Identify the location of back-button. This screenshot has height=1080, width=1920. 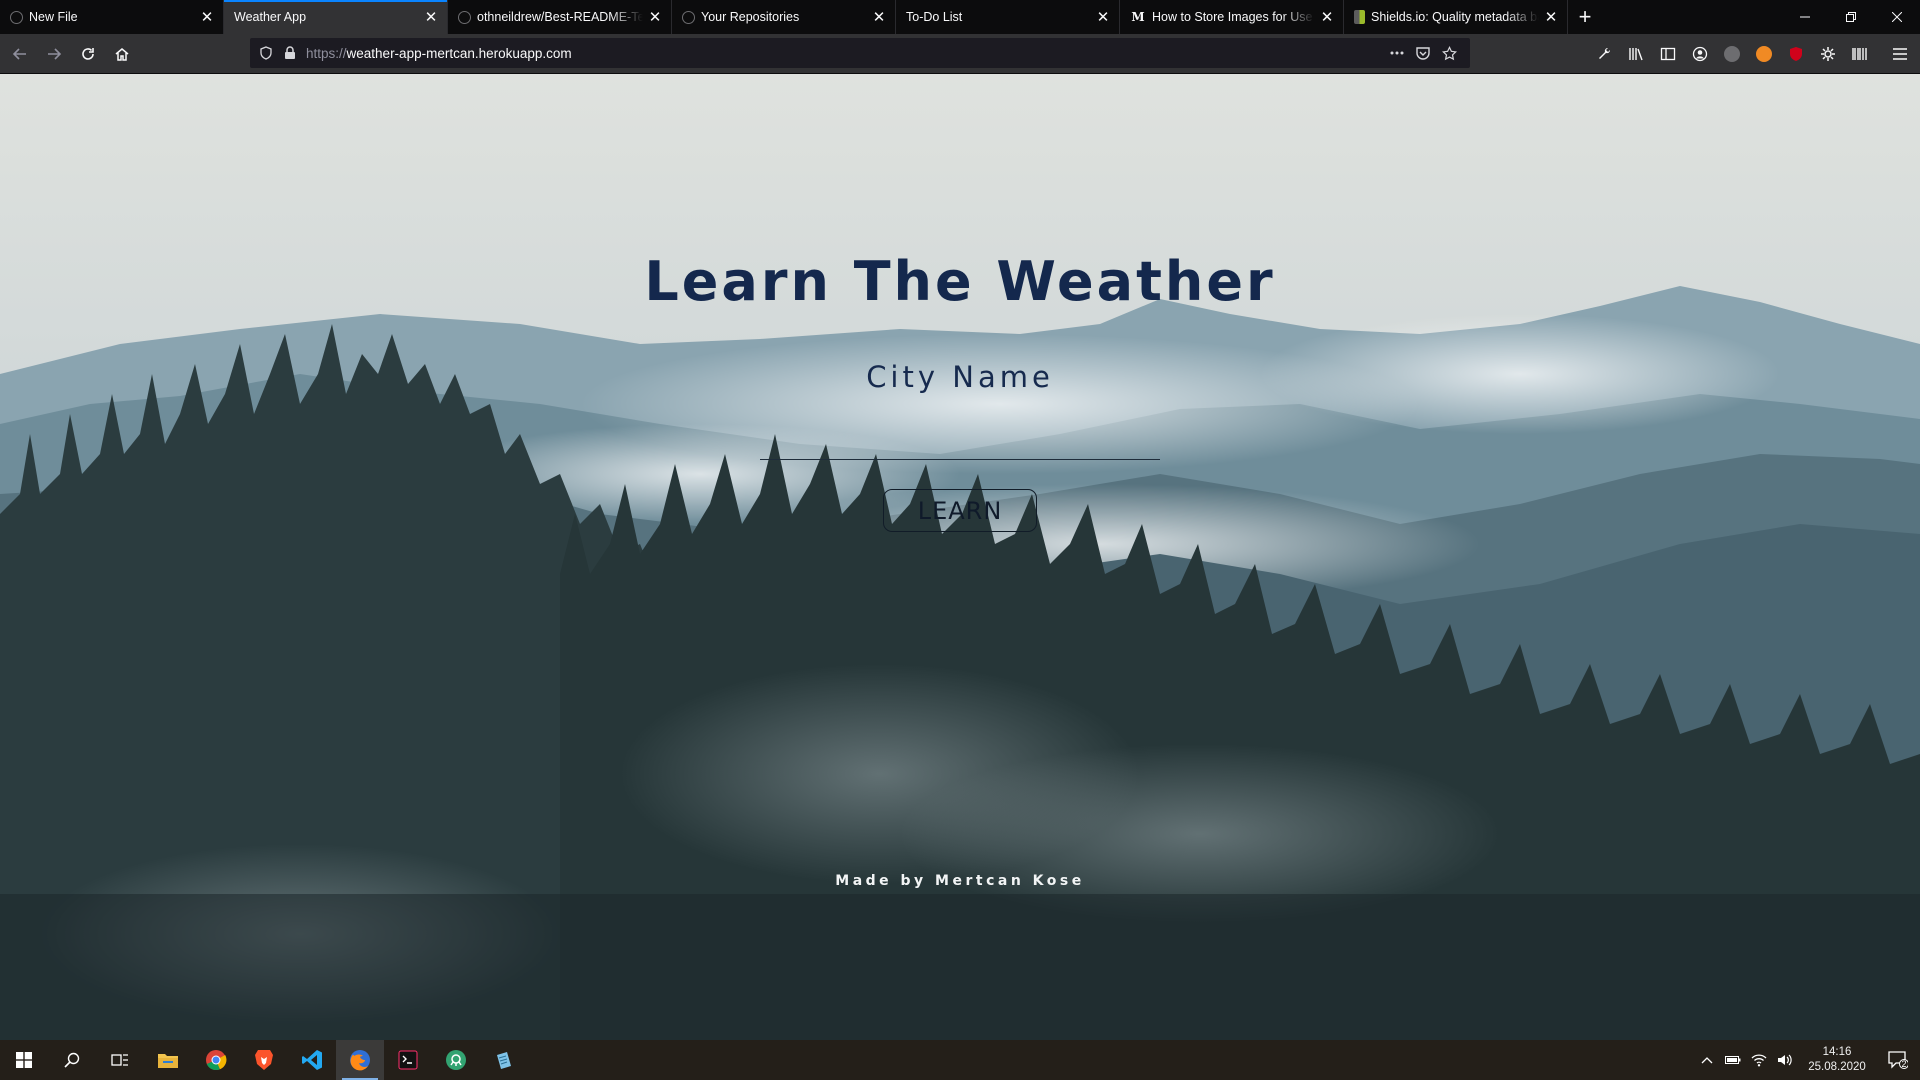
(20, 54).